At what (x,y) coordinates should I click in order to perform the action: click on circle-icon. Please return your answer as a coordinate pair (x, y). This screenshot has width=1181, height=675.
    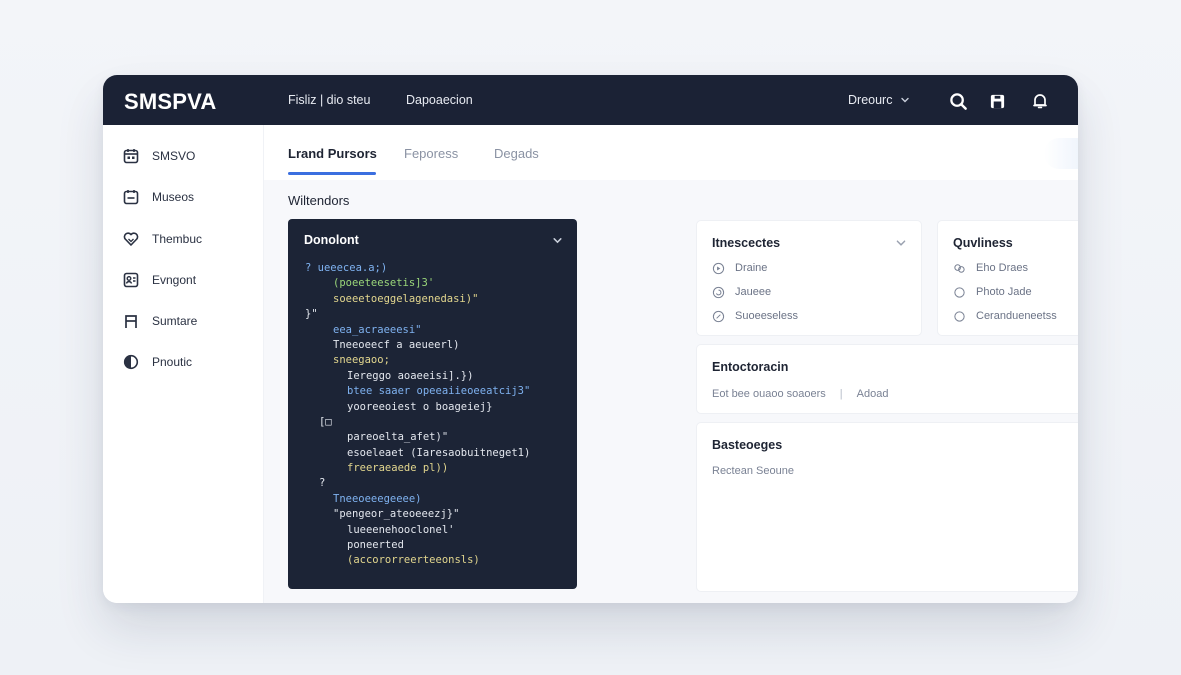
    Looking at the image, I should click on (959, 292).